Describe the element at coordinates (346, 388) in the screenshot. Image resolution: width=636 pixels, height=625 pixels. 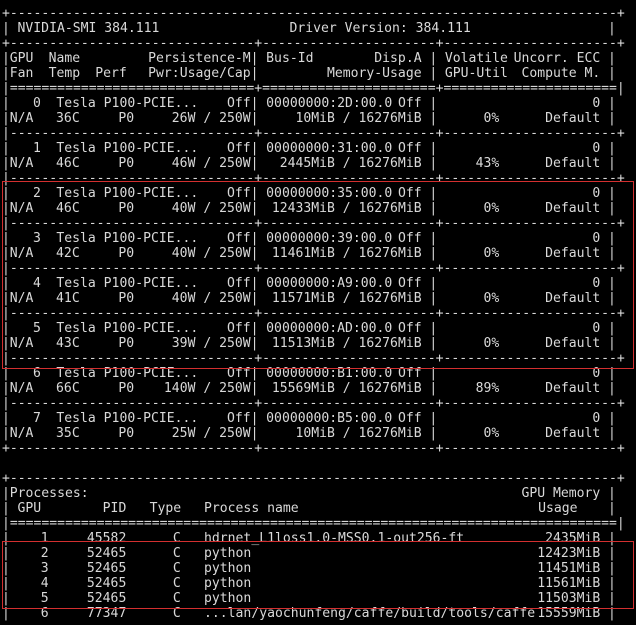
I see `gpu-memory: 15569MiB / 16276MiB` at that location.